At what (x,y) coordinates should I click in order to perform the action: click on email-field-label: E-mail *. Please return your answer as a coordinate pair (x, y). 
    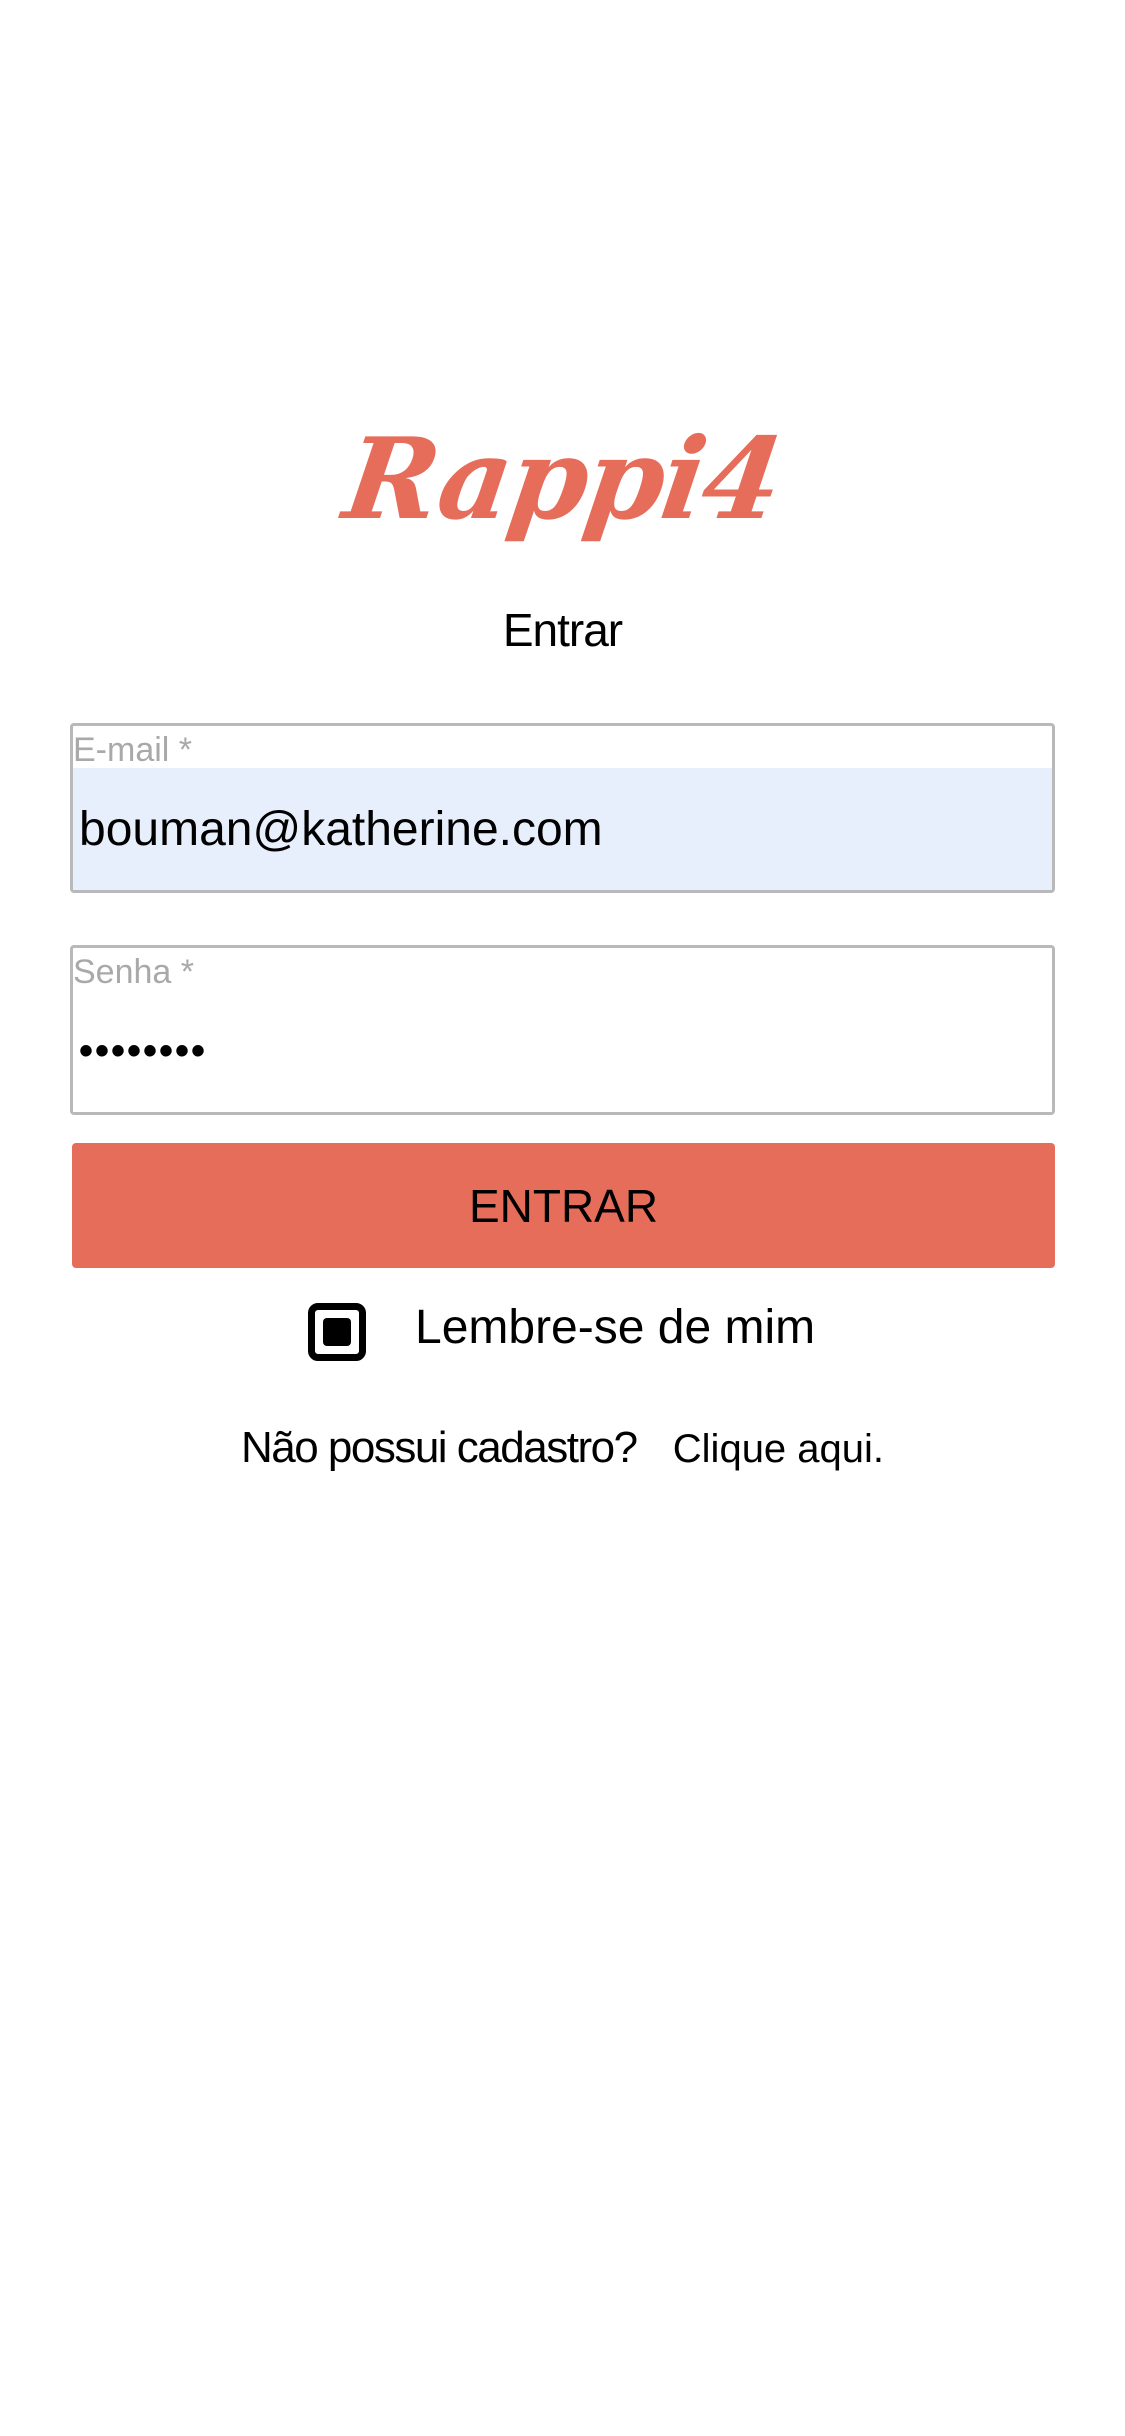
    Looking at the image, I should click on (133, 750).